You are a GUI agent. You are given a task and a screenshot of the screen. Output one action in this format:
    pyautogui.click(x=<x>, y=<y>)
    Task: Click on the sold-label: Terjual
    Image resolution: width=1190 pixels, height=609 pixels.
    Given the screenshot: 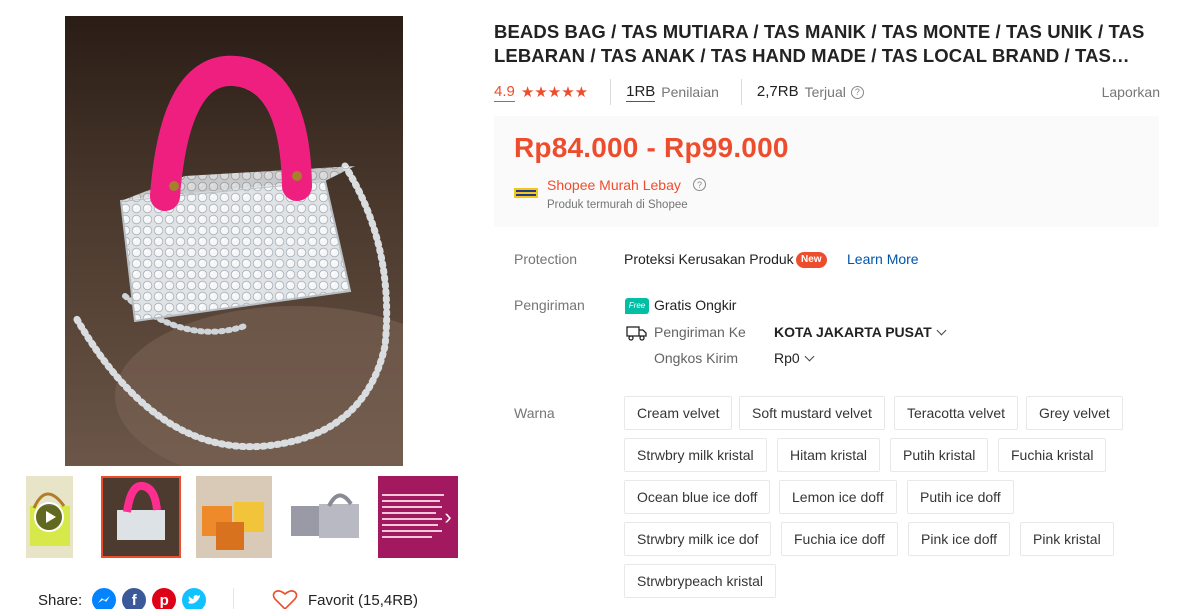 What is the action you would take?
    pyautogui.click(x=825, y=92)
    